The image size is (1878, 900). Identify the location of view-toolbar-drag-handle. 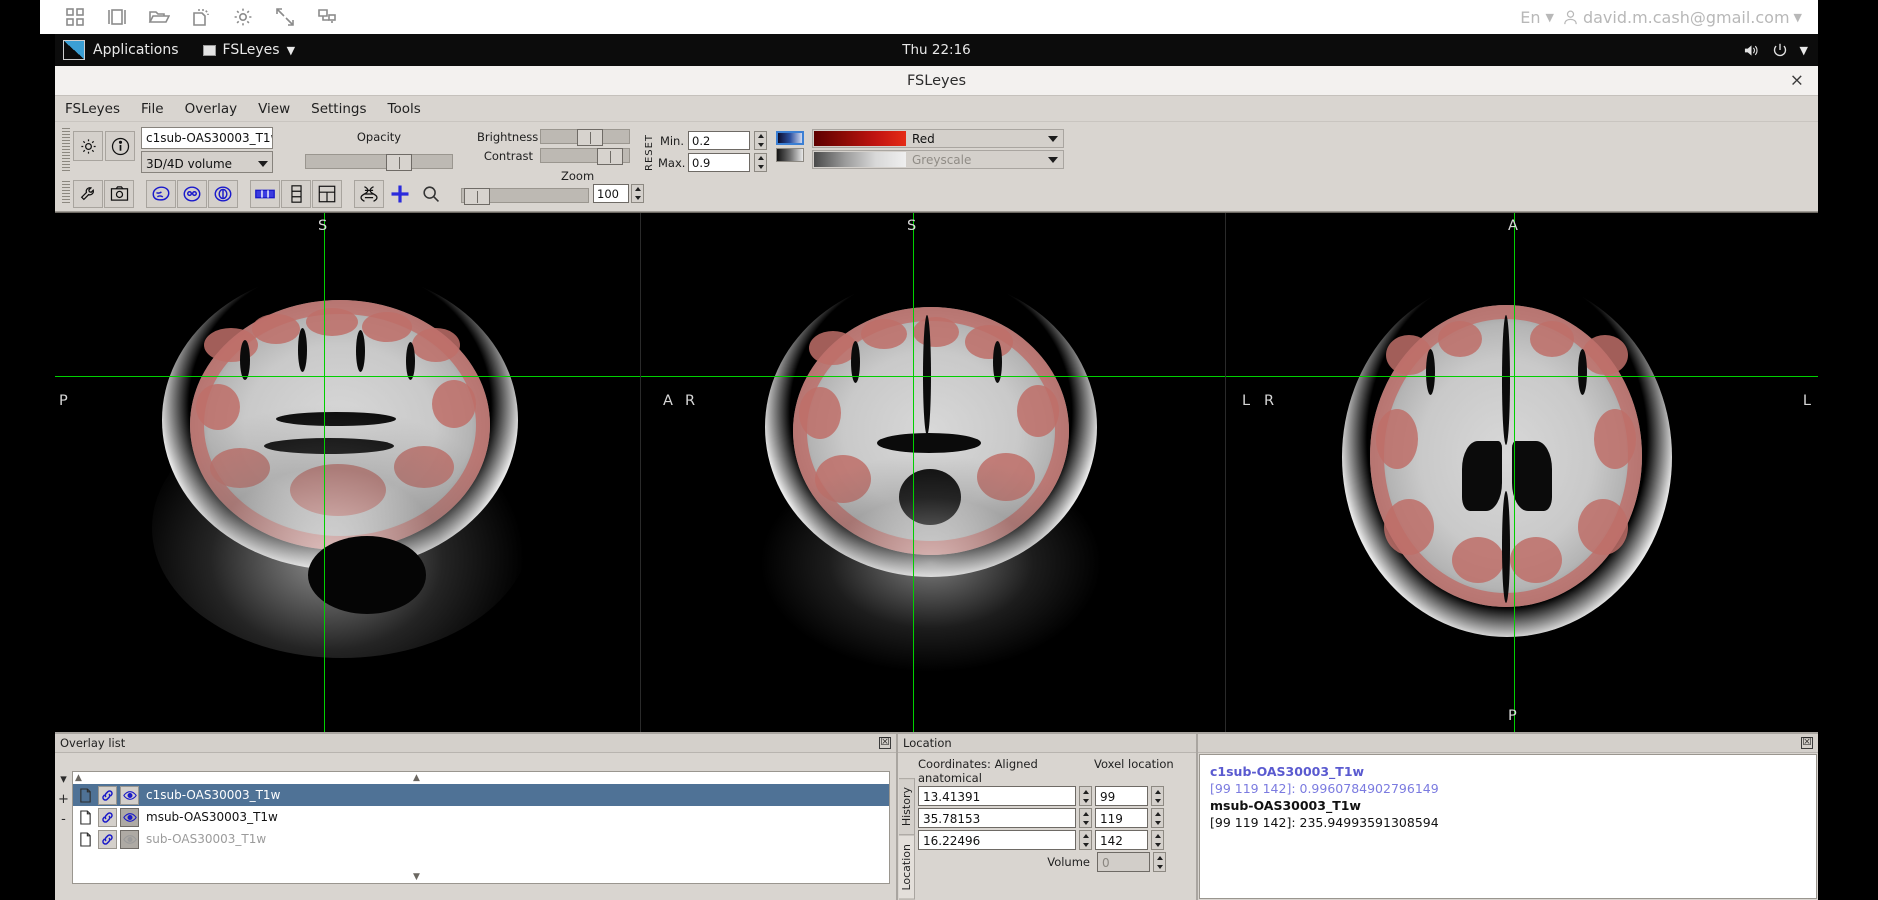
(66, 192).